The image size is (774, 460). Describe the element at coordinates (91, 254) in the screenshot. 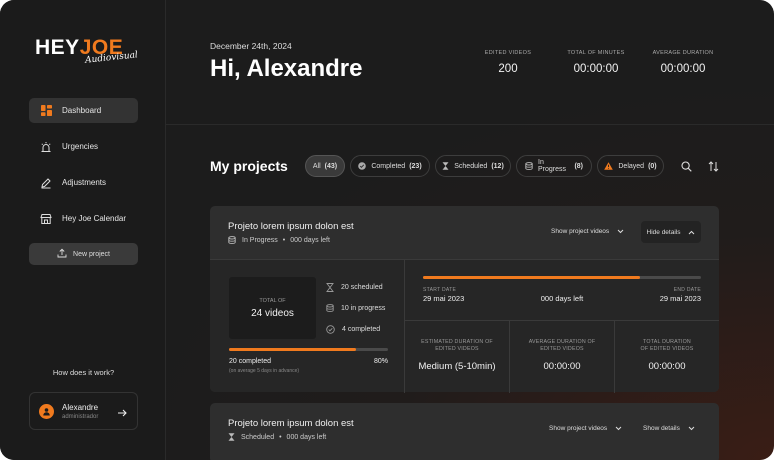

I see `new-project-label: New project` at that location.